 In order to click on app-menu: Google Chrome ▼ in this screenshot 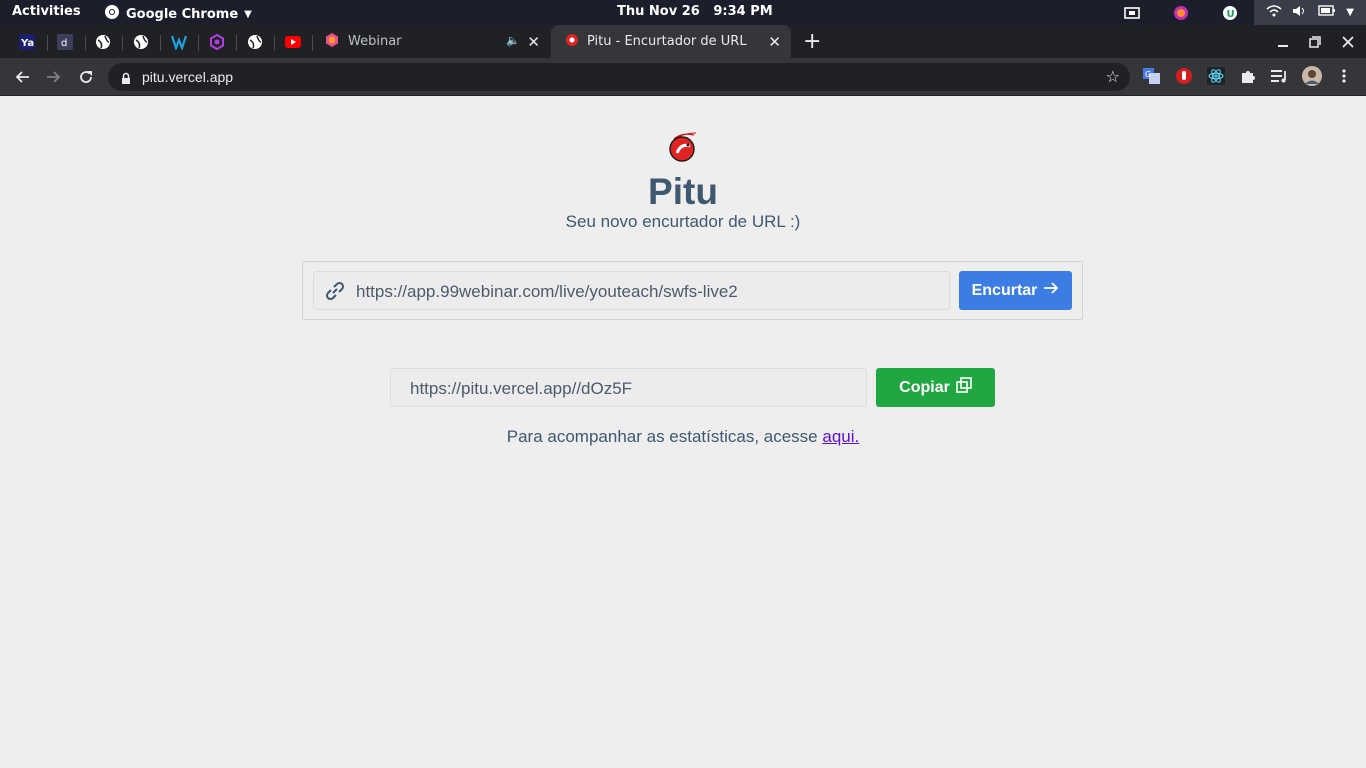, I will do `click(178, 14)`.